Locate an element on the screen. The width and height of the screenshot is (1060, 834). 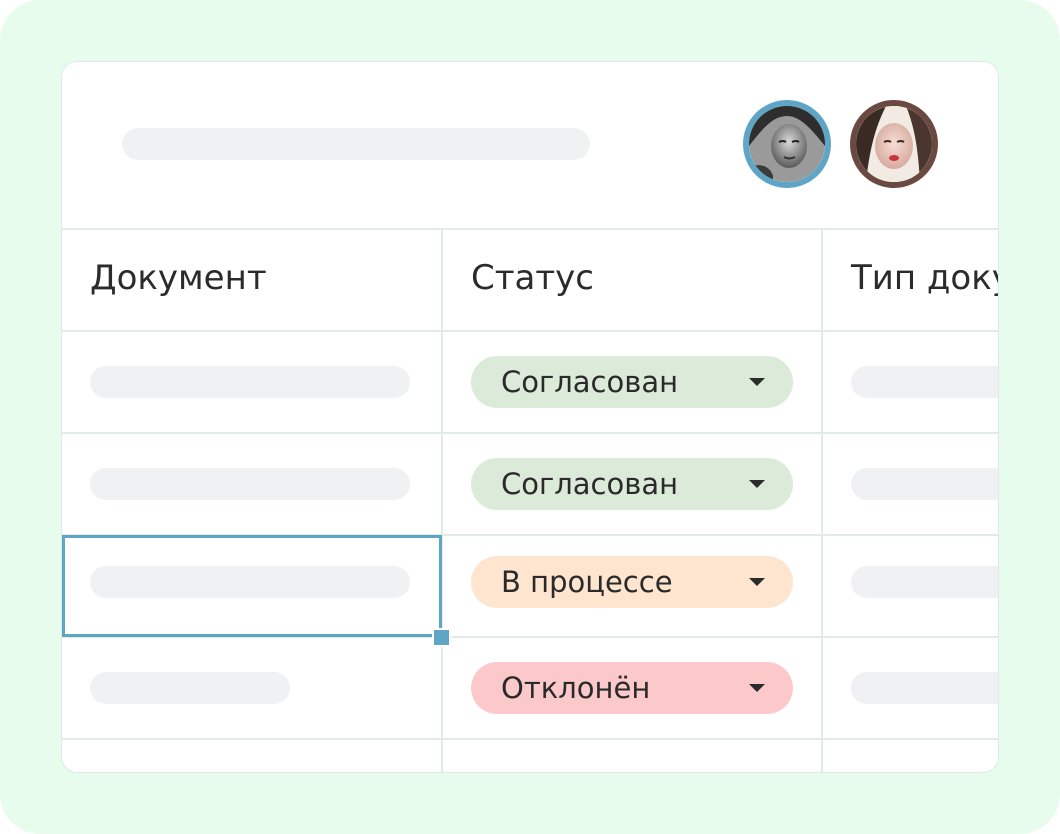
column-header-status: Статус is located at coordinates (532, 278).